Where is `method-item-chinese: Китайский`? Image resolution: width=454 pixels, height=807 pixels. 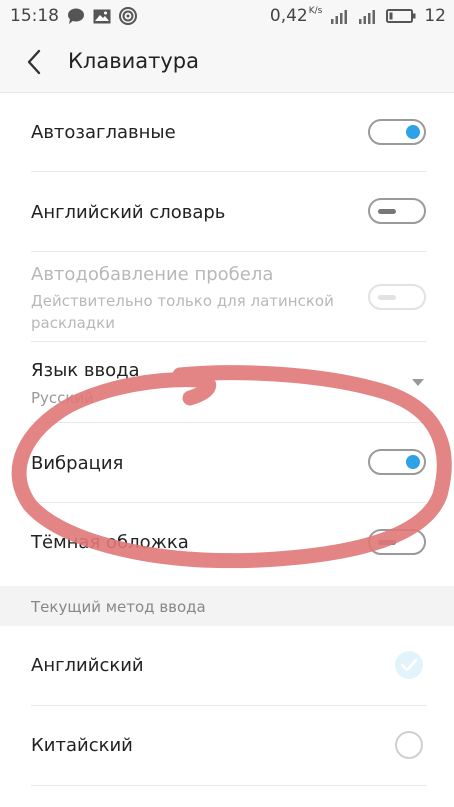 method-item-chinese: Китайский is located at coordinates (227, 746).